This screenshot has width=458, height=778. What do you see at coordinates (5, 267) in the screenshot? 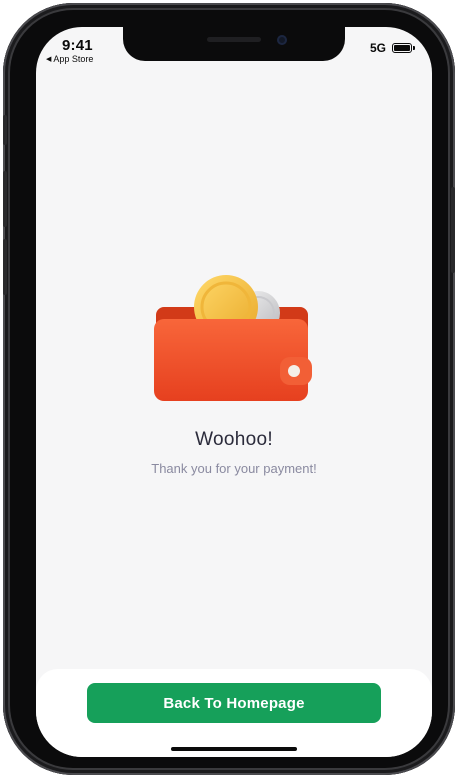
I see `volume-down-button` at bounding box center [5, 267].